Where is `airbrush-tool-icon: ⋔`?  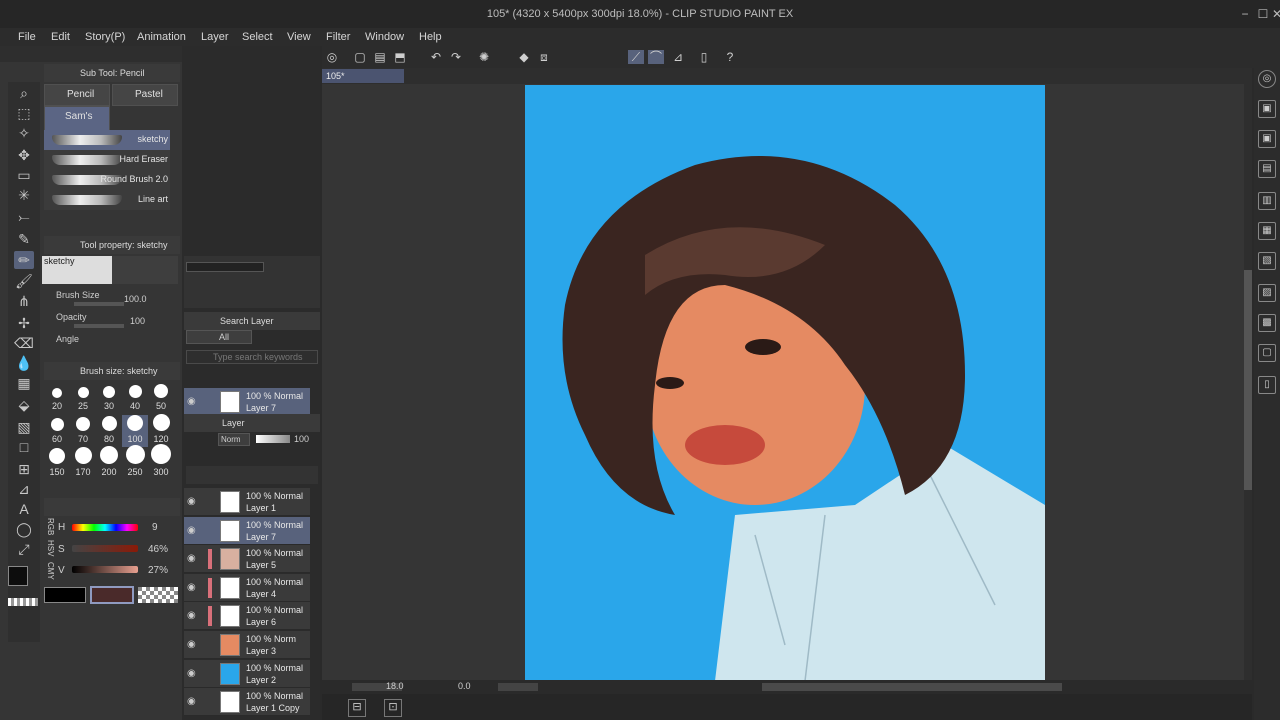 airbrush-tool-icon: ⋔ is located at coordinates (24, 301).